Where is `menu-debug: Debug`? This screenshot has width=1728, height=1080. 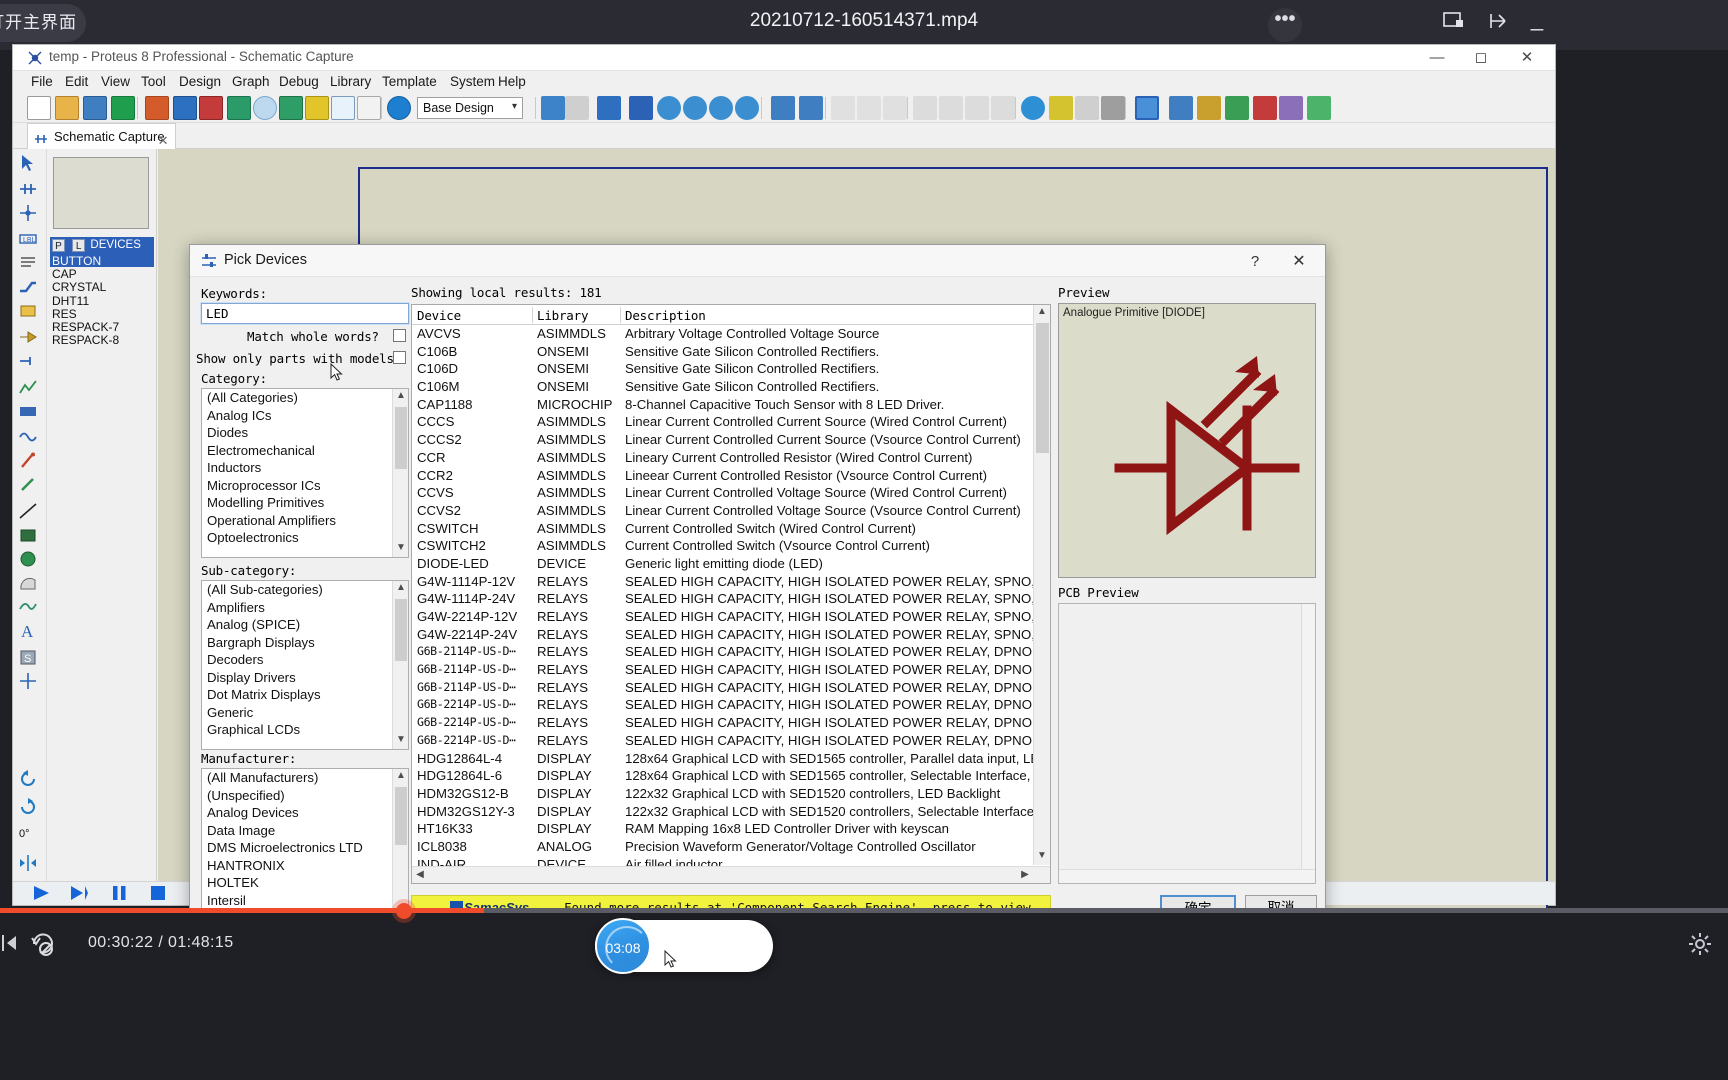
menu-debug: Debug is located at coordinates (299, 81).